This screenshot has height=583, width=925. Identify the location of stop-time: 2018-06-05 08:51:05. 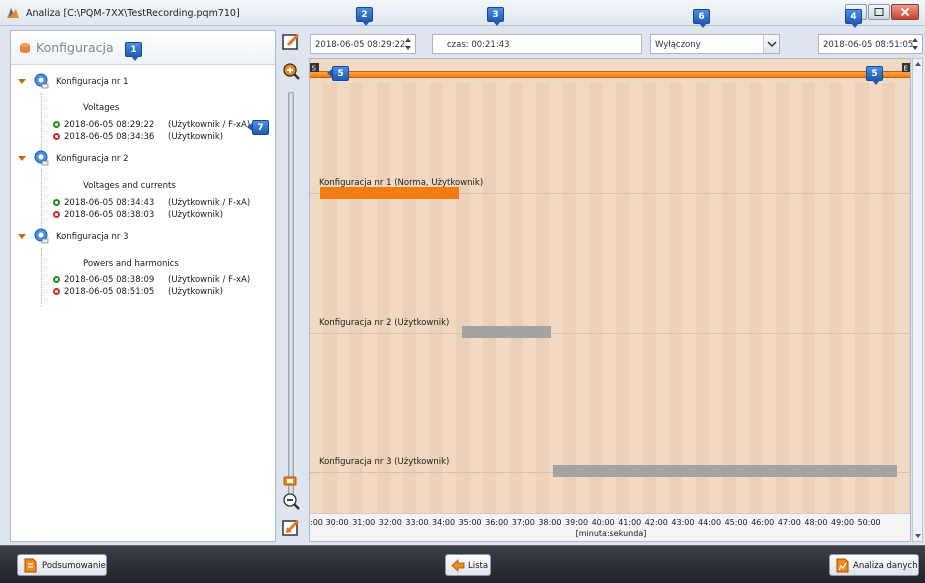
(109, 292).